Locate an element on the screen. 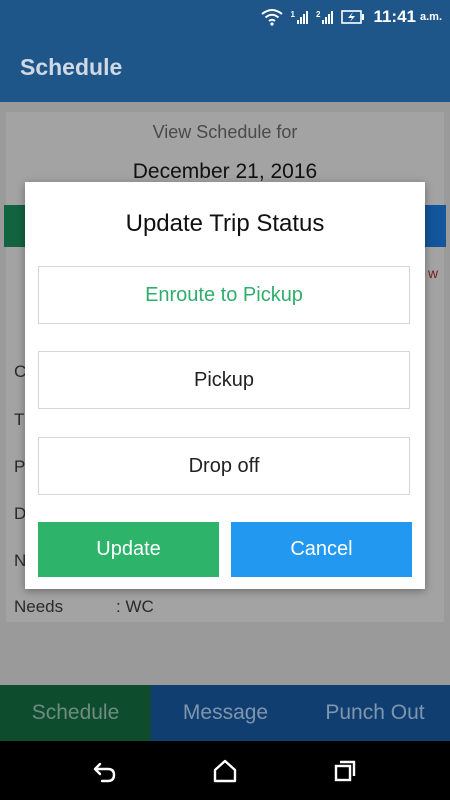  dialog-title: Update Trip Status is located at coordinates (225, 223).